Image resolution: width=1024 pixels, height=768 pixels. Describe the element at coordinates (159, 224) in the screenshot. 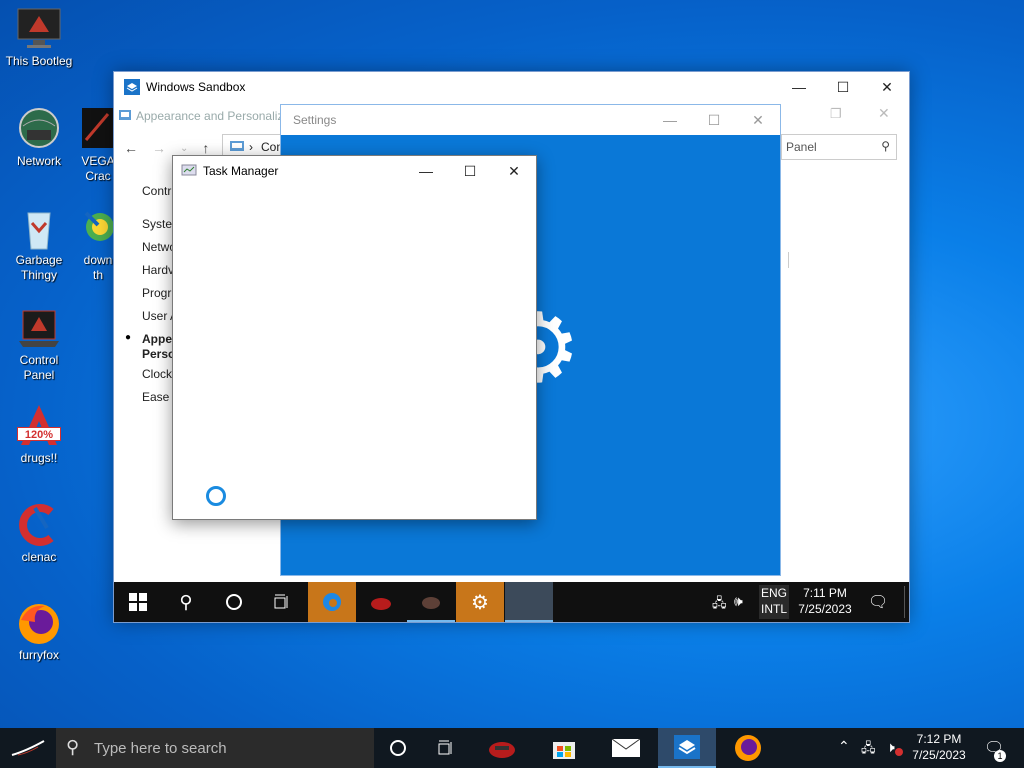

I see `side-link: Syster` at that location.